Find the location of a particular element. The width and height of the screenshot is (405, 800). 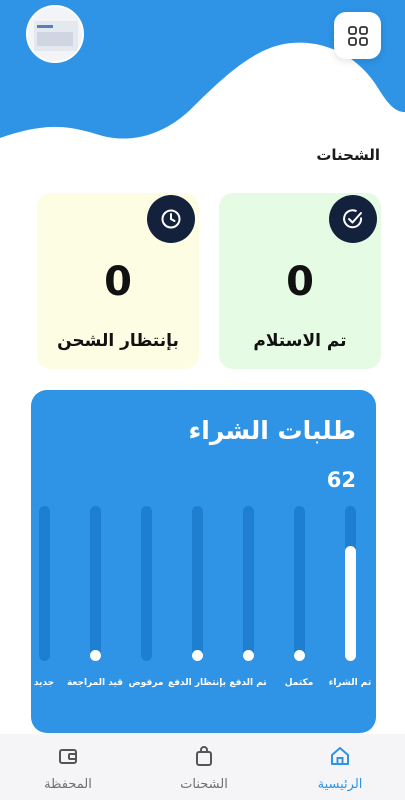

nav-label-home: الرئيسية is located at coordinates (340, 784).